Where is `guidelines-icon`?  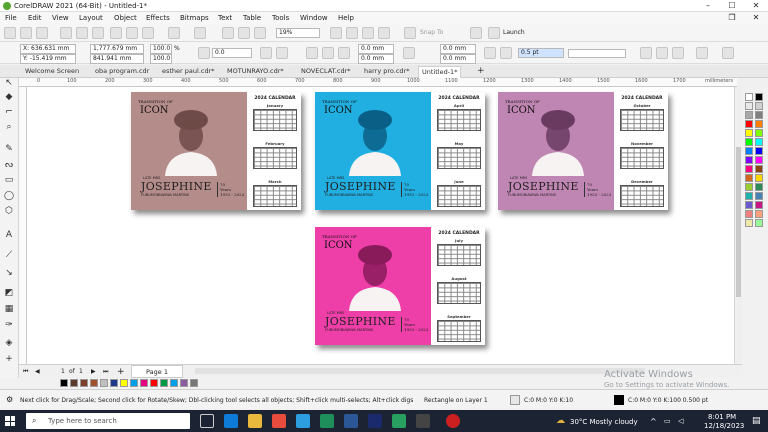 guidelines-icon is located at coordinates (384, 33).